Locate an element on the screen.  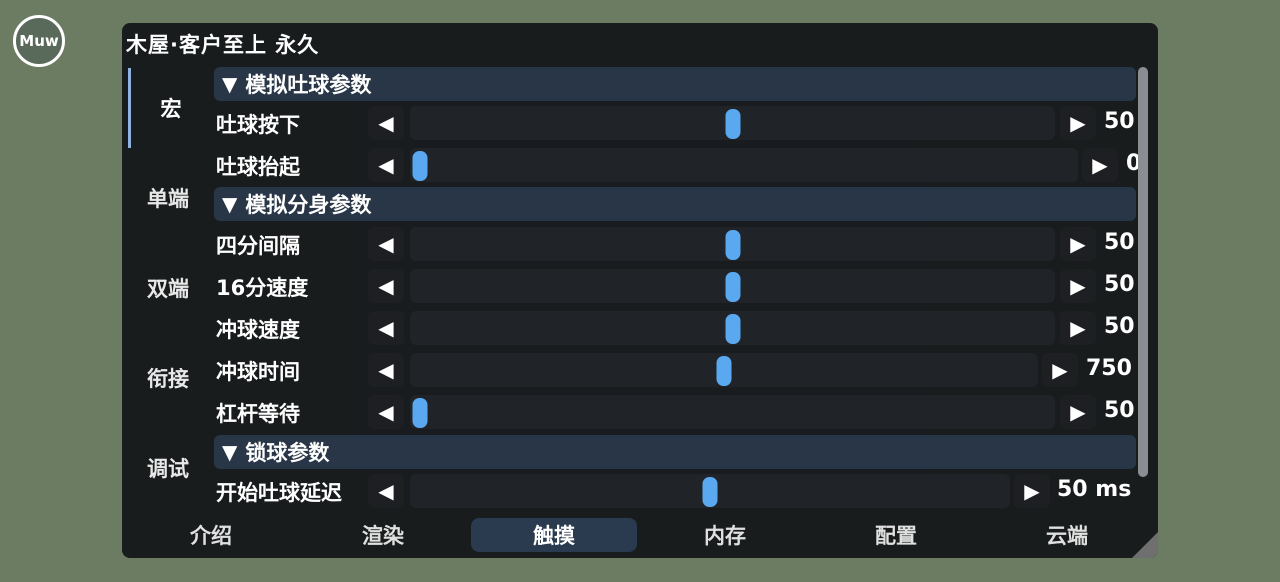
nav-item-link: 衔接 is located at coordinates (168, 378).